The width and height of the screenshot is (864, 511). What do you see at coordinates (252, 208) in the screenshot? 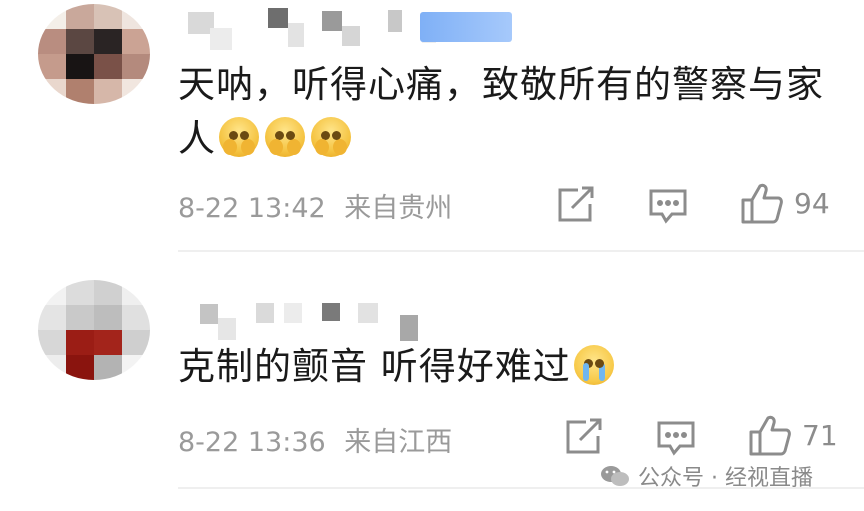
I see `comment-time: 8-22 13:42` at bounding box center [252, 208].